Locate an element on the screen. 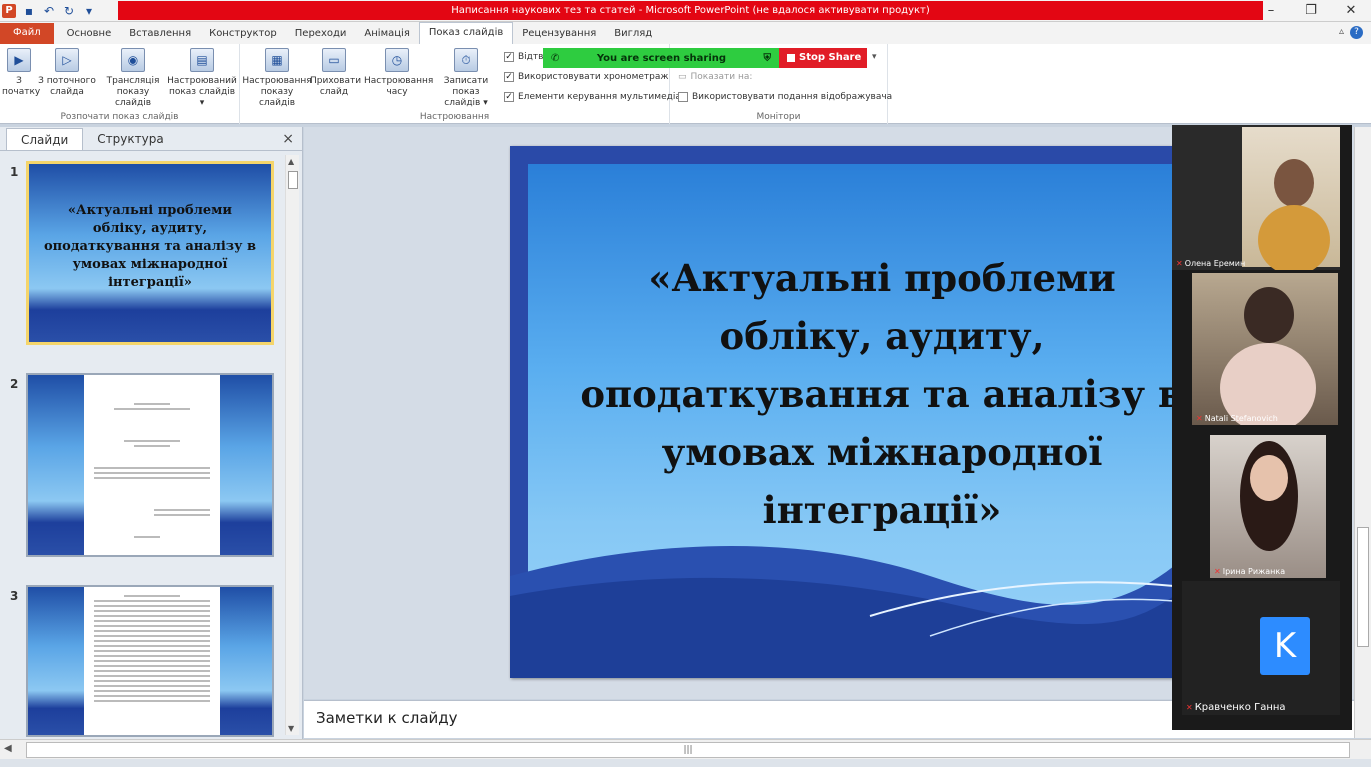 This screenshot has height=767, width=1371. stop-share-button: Stop Share is located at coordinates (823, 58).